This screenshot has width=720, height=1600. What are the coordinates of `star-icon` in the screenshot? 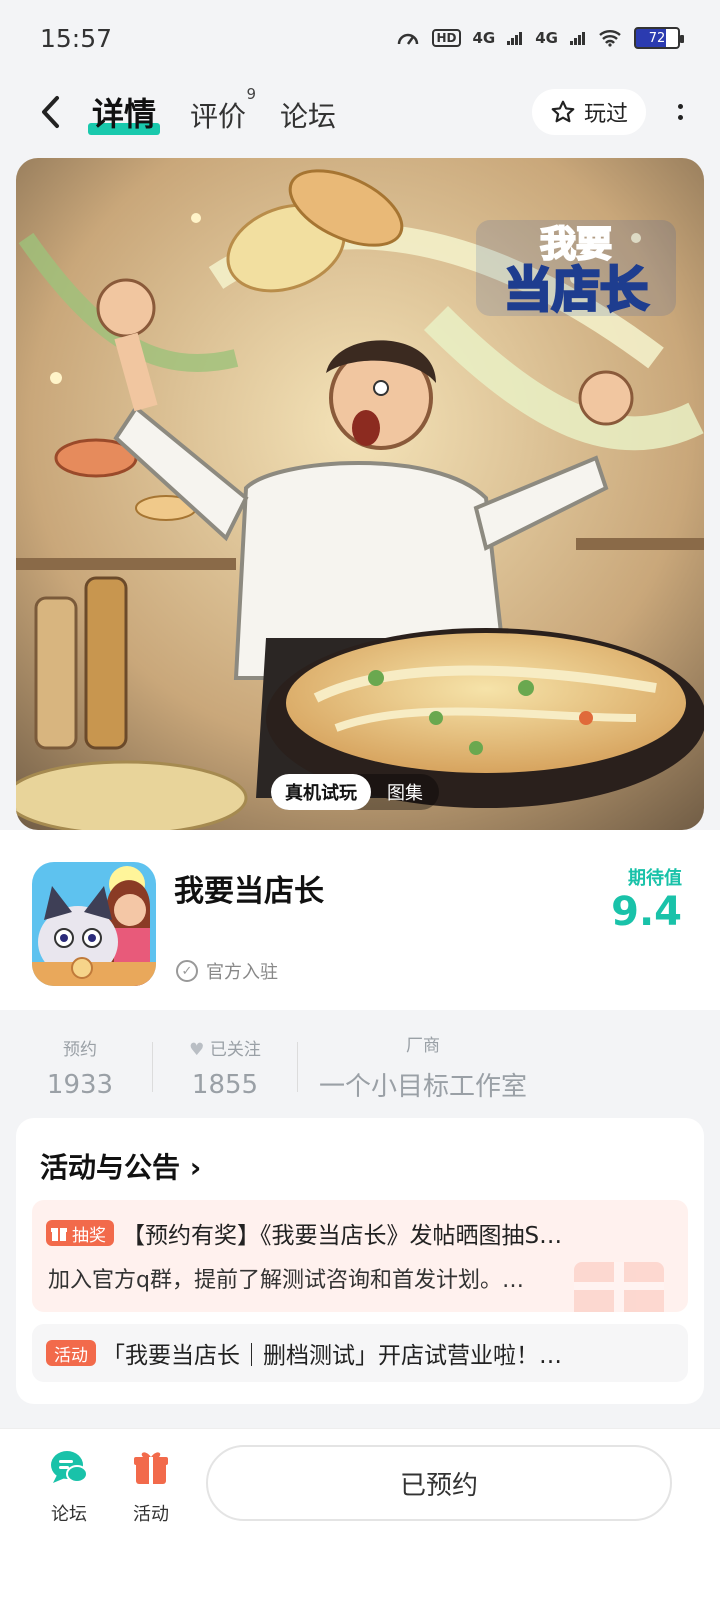 It's located at (563, 111).